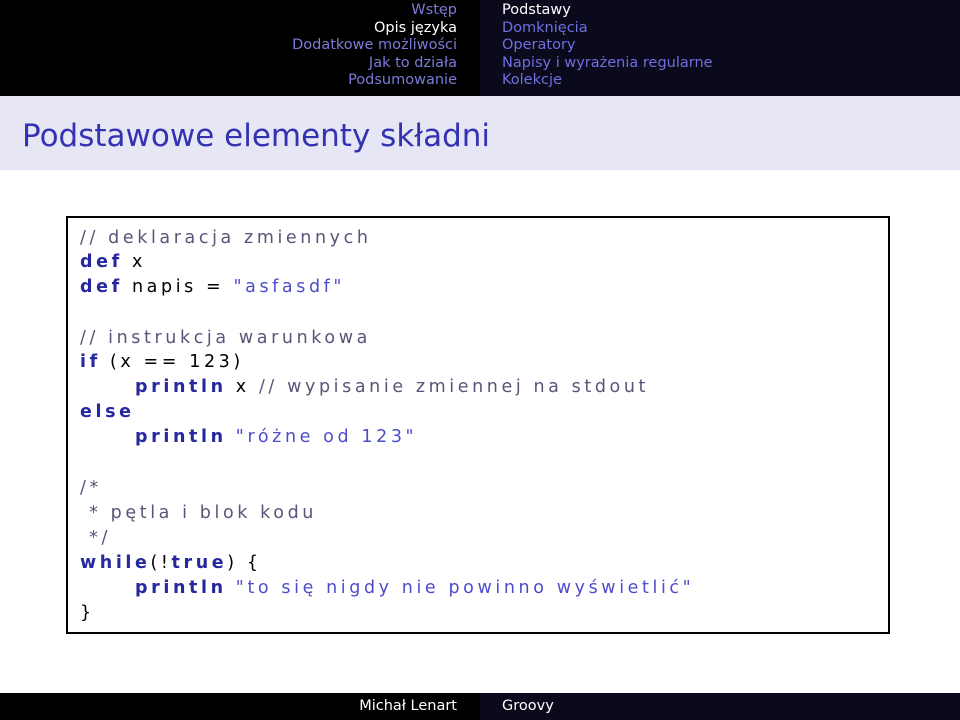 The image size is (960, 720). I want to click on nav-section-dodatkowe-mozliwosci: Dodatkowe możliwości, so click(235, 46).